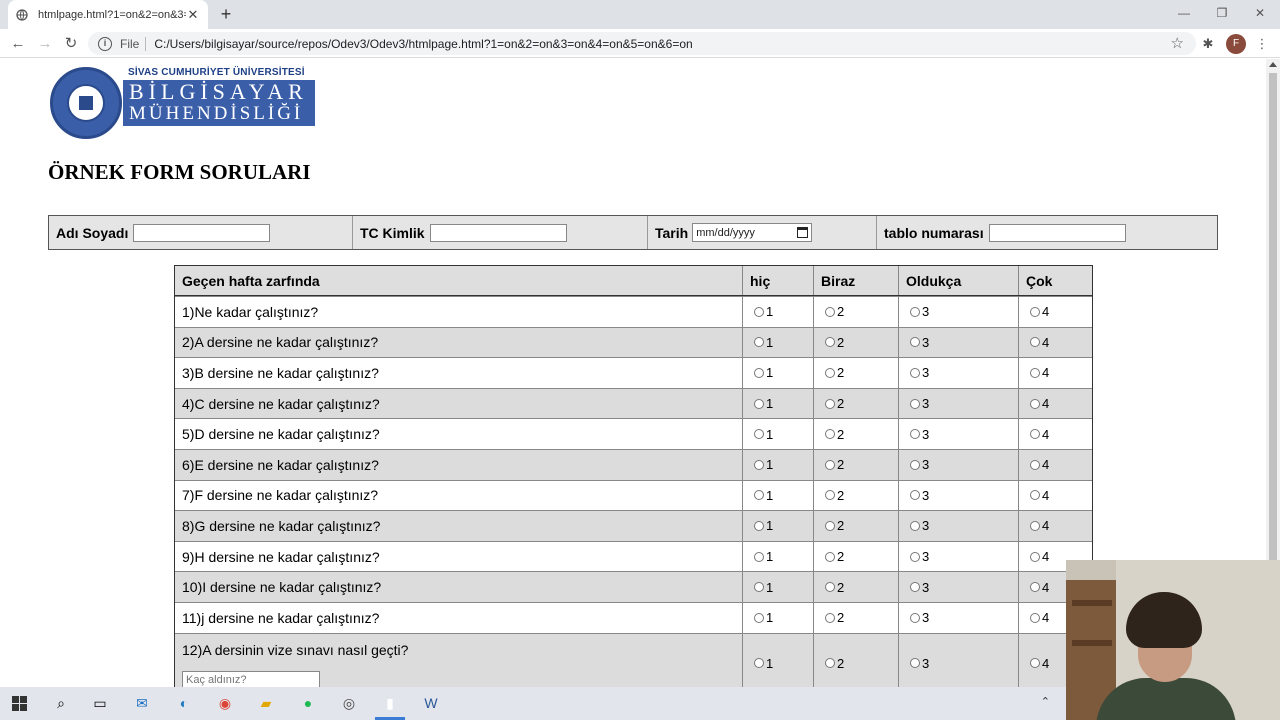  Describe the element at coordinates (226, 14) in the screenshot. I see `new-tab-button: +` at that location.